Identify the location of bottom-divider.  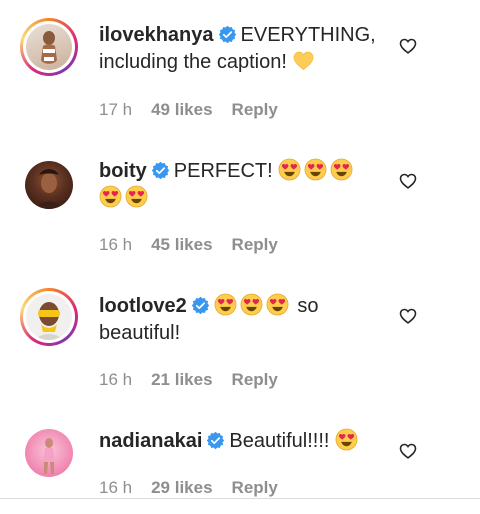
(240, 498).